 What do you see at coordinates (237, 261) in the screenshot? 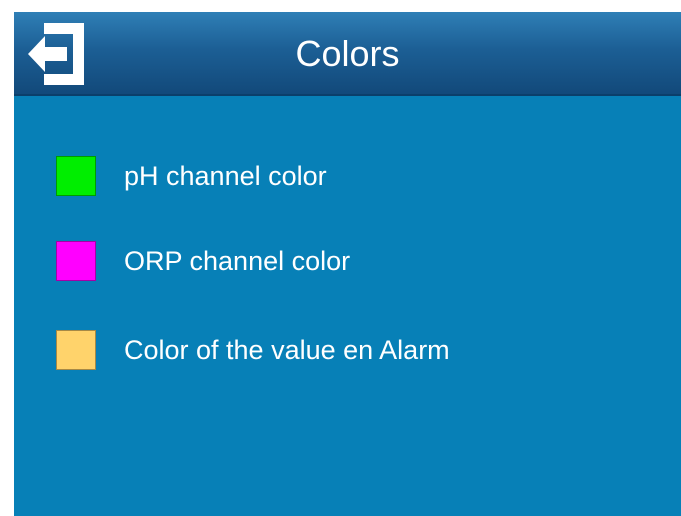
I see `orp-channel-color-label: ORP channel color` at bounding box center [237, 261].